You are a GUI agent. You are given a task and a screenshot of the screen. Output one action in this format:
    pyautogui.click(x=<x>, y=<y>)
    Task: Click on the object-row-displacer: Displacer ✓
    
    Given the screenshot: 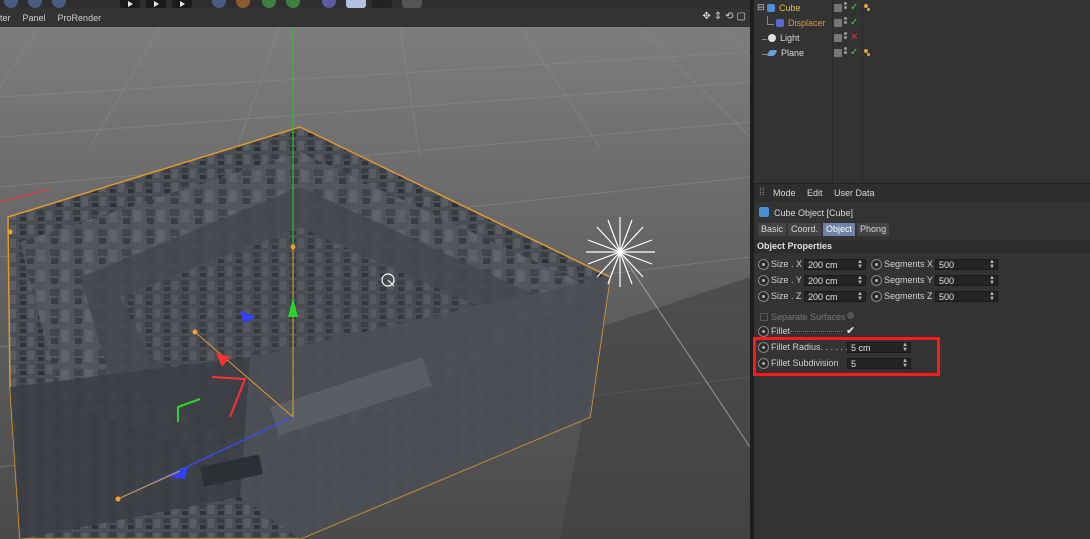 What is the action you would take?
    pyautogui.click(x=922, y=23)
    